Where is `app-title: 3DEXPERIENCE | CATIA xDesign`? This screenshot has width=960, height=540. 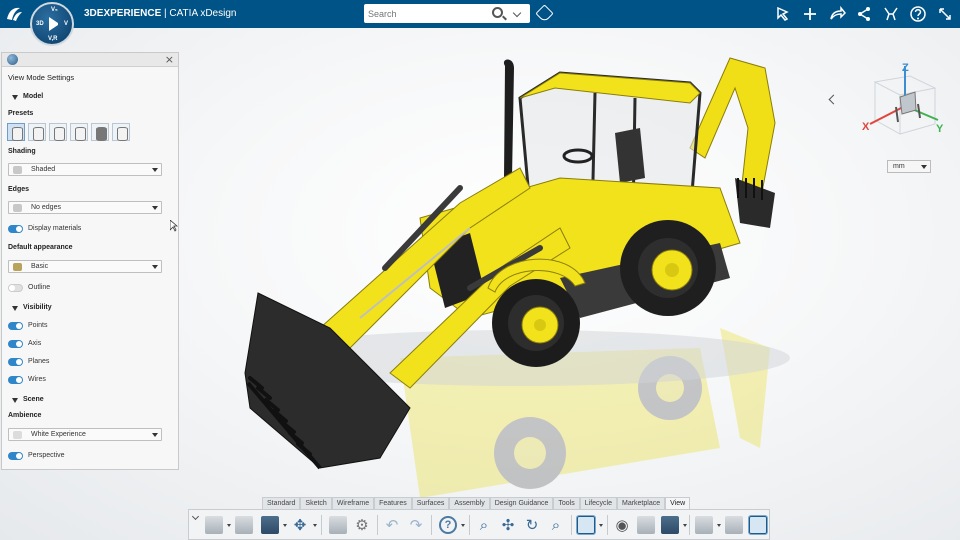 app-title: 3DEXPERIENCE | CATIA xDesign is located at coordinates (160, 13).